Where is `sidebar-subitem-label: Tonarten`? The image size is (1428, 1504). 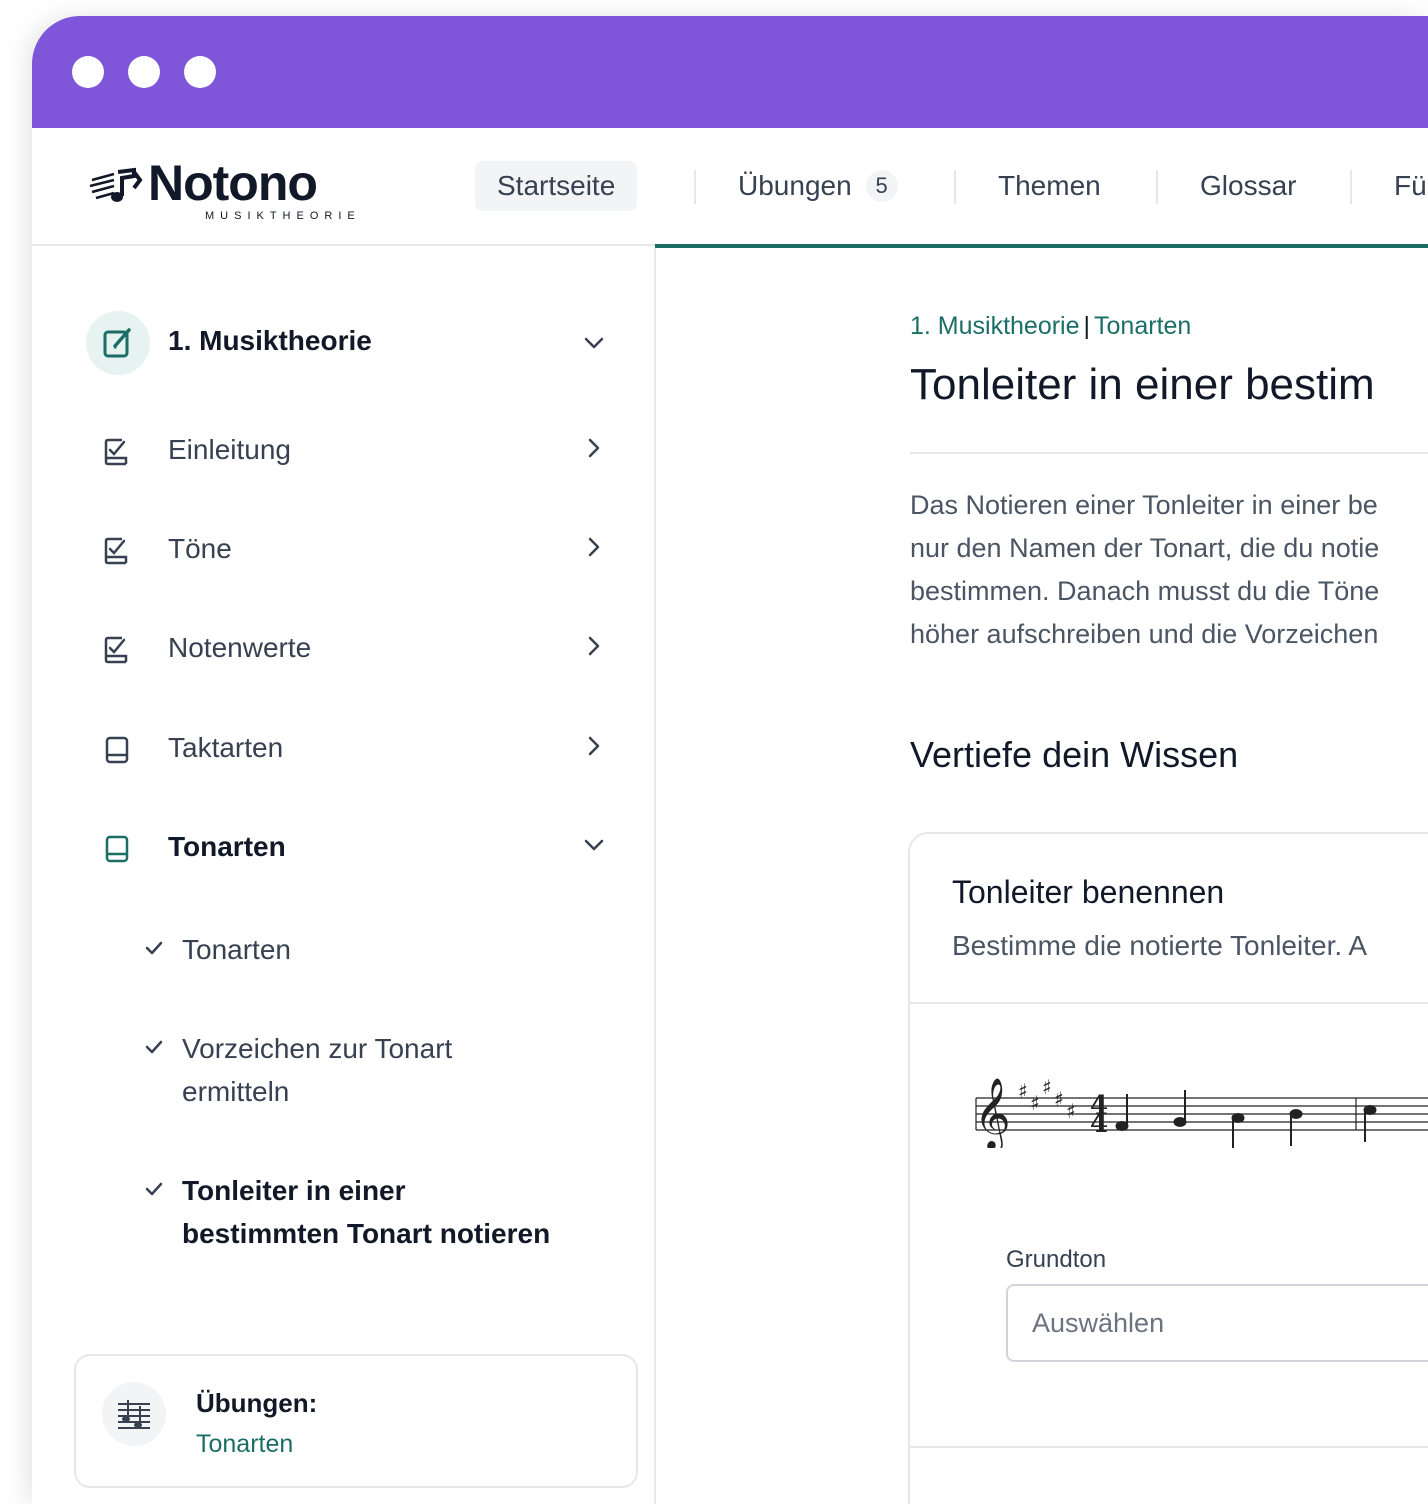 sidebar-subitem-label: Tonarten is located at coordinates (236, 949).